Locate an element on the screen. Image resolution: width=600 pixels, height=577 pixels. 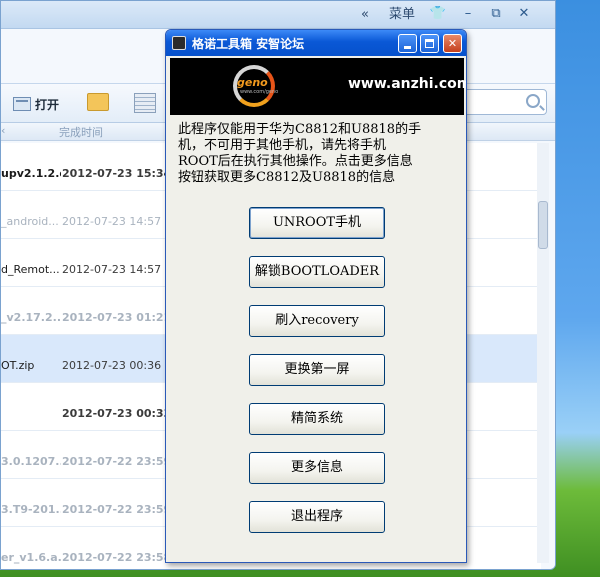
file-date: 2012-07-23 00:36 is located at coordinates (112, 365).